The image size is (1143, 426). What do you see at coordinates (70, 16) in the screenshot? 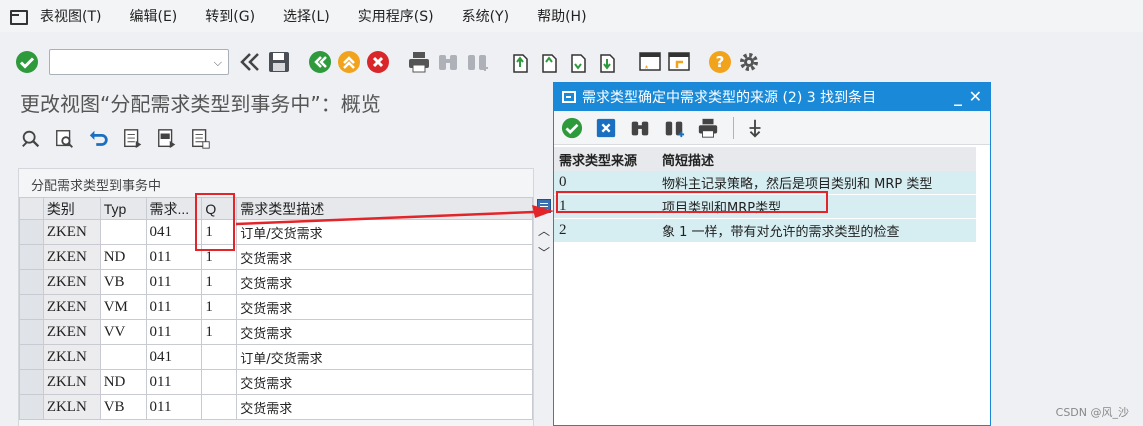
I see `menu-table-view: 表视图(T)` at bounding box center [70, 16].